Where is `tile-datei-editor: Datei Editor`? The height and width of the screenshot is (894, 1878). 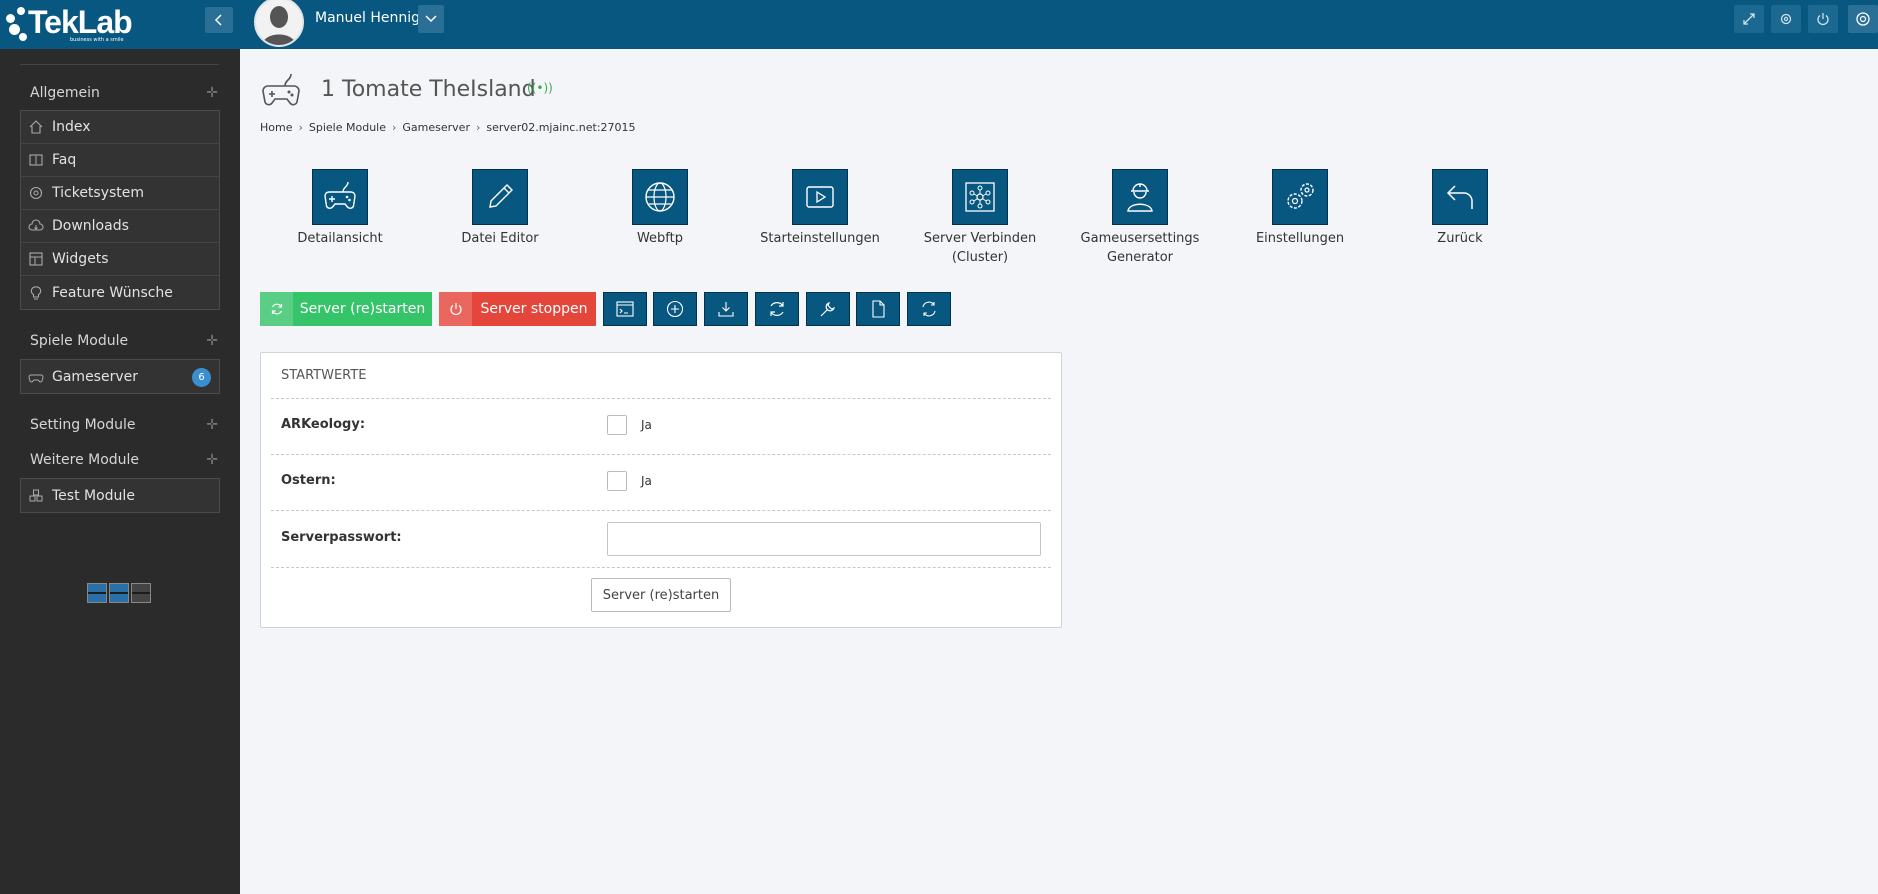
tile-datei-editor: Datei Editor is located at coordinates (500, 208).